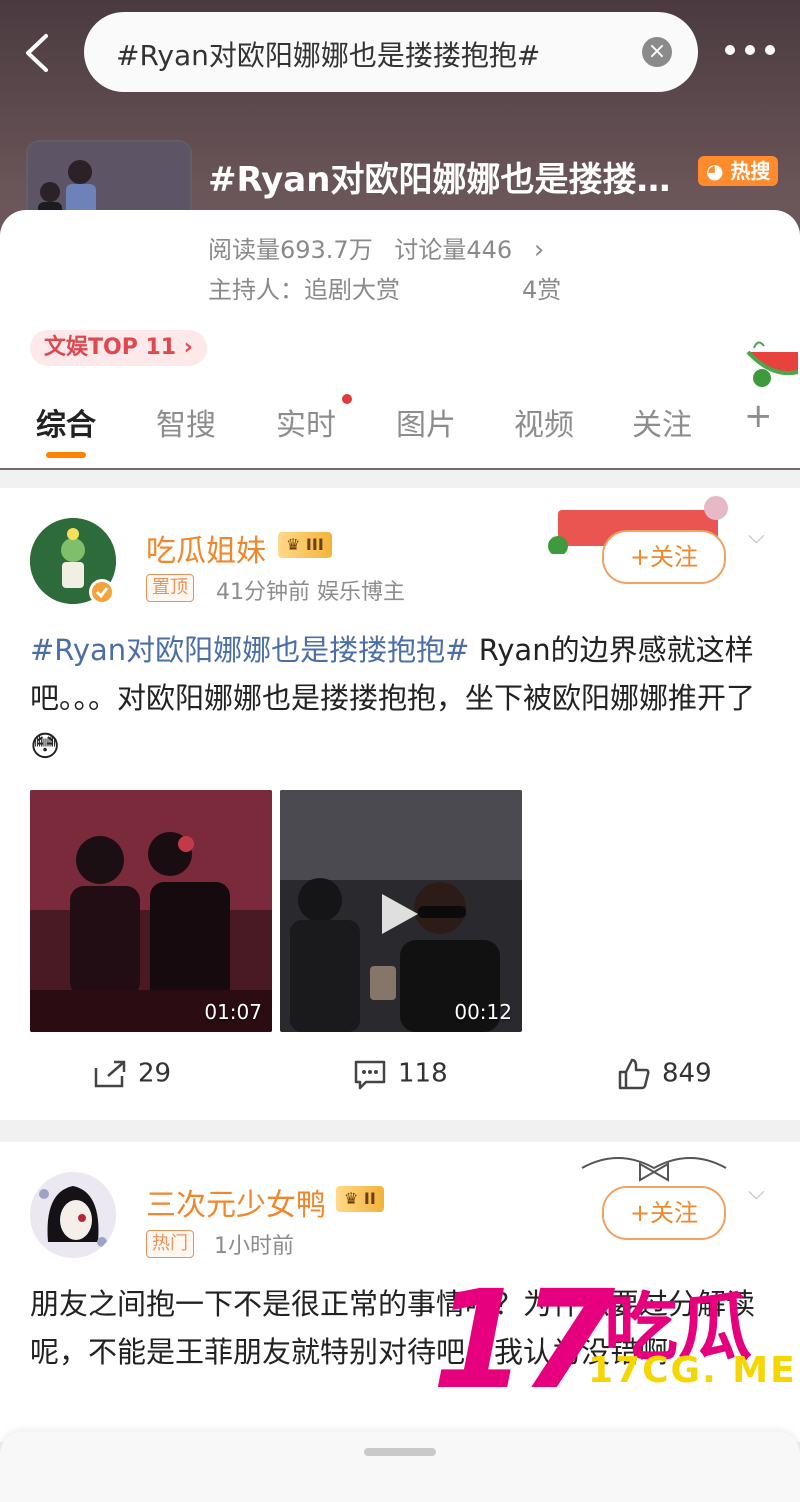  Describe the element at coordinates (102, 592) in the screenshot. I see `verified-icon` at that location.